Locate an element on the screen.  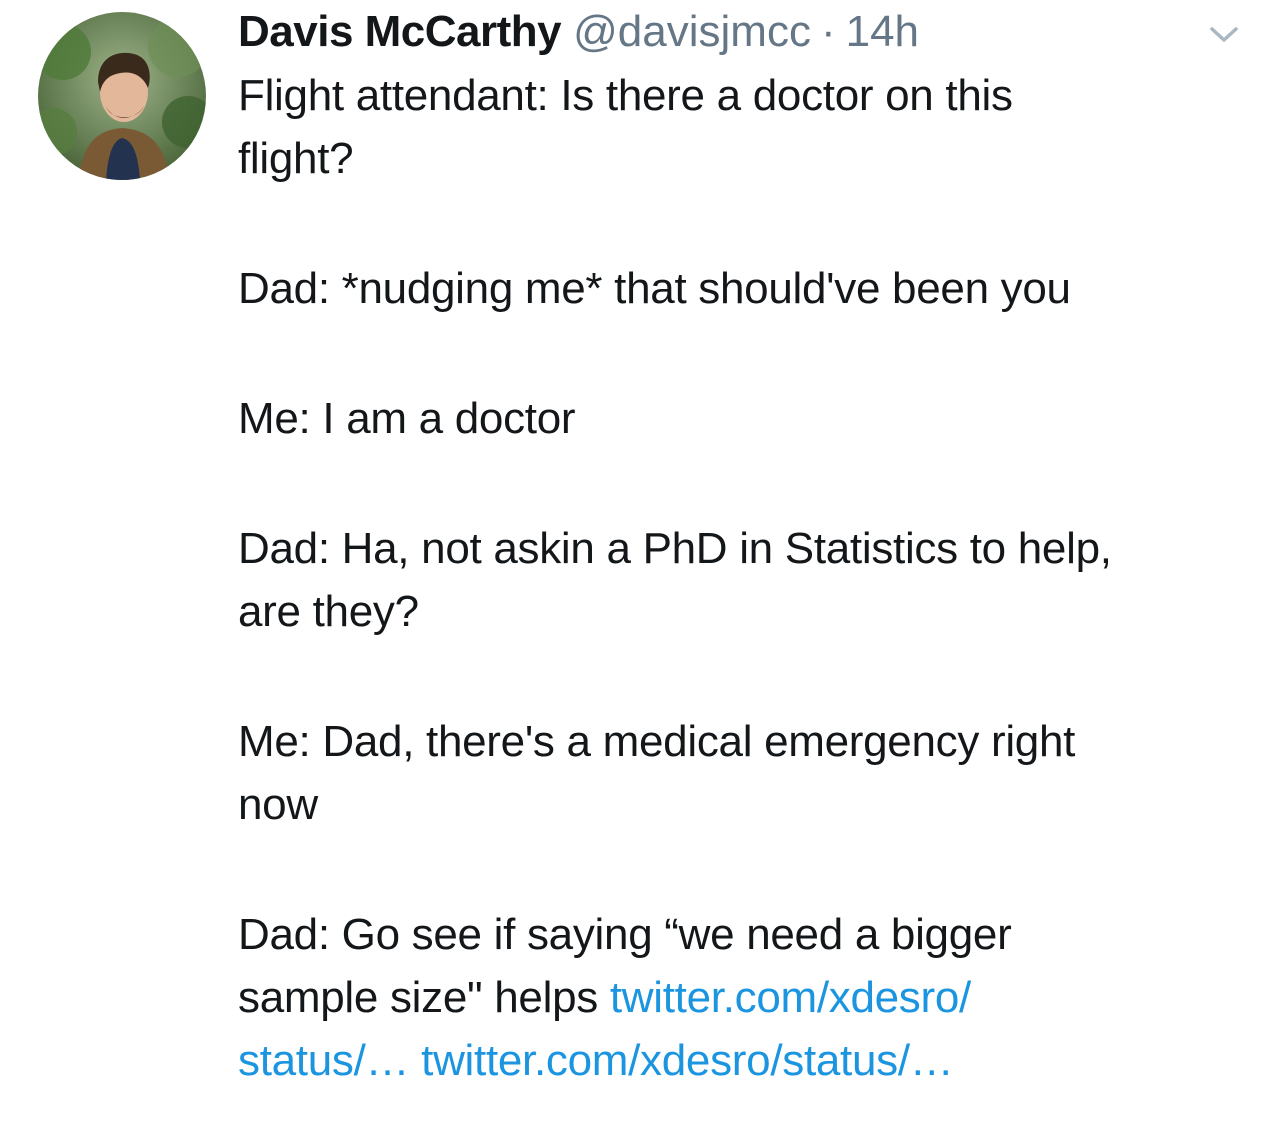
tweet-header: Davis McCarthy @davisjmcc · 14h is located at coordinates (578, 32).